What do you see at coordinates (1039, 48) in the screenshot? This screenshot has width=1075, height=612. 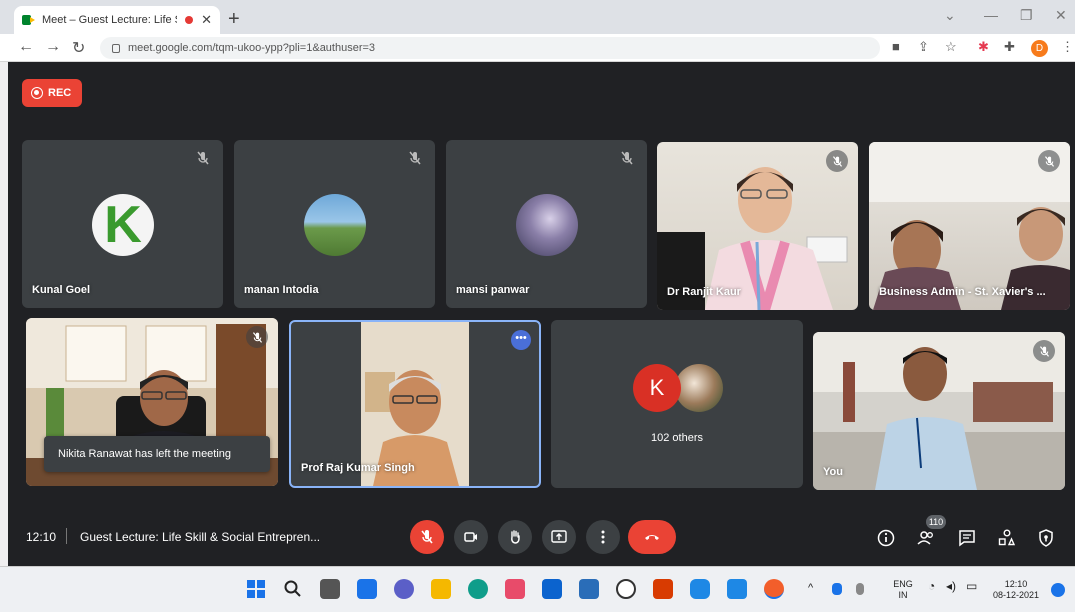 I see `profile-avatar: D` at bounding box center [1039, 48].